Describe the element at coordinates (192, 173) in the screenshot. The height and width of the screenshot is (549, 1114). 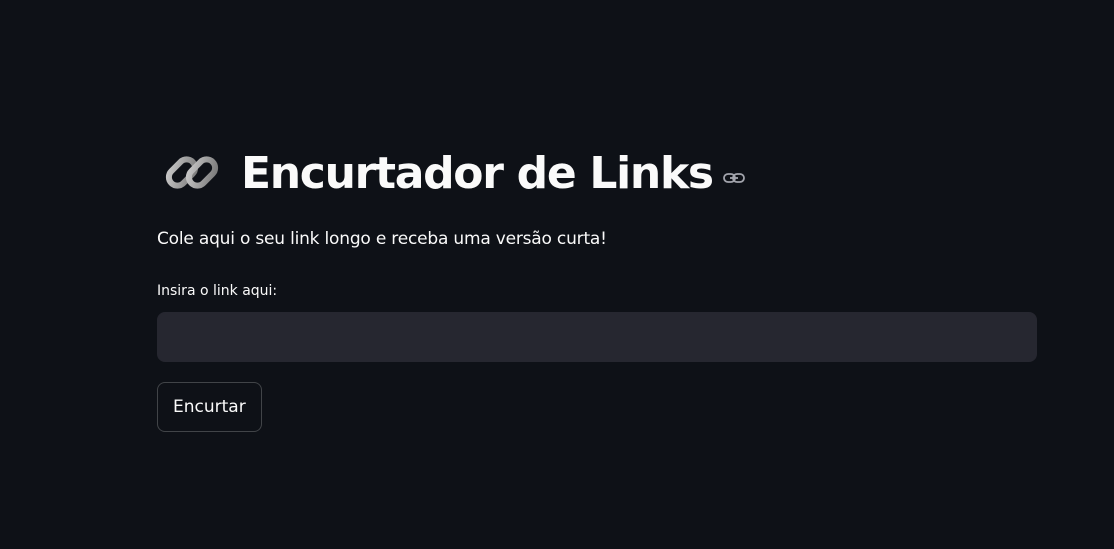
I see `link-chain-emoji-icon` at that location.